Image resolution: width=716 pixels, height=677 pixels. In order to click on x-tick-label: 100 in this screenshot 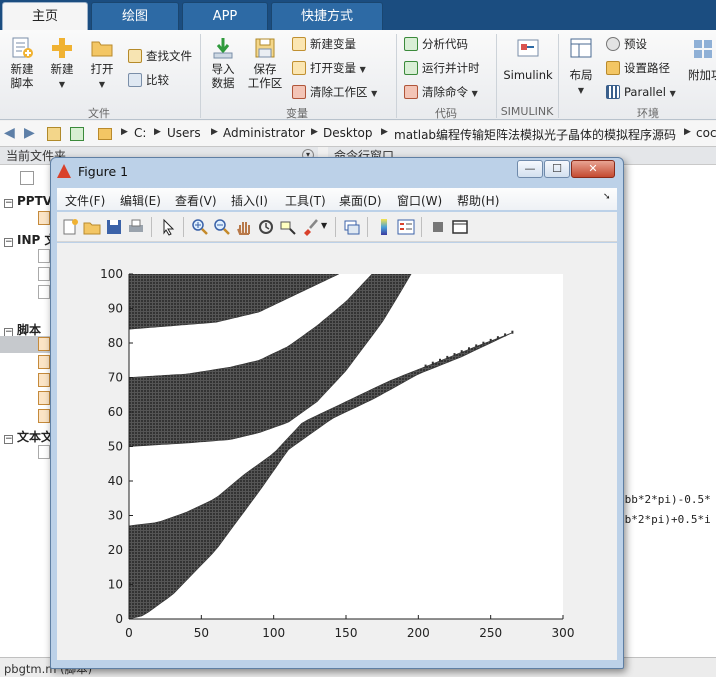, I will do `click(273, 633)`.